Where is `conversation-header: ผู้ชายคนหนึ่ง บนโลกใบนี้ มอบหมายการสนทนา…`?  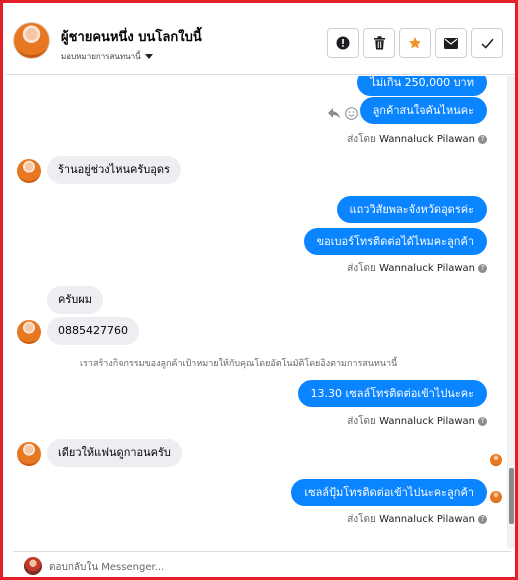
conversation-header: ผู้ชายคนหนึ่ง บนโลกใบนี้ มอบหมายการสนทนา… is located at coordinates (260, 40).